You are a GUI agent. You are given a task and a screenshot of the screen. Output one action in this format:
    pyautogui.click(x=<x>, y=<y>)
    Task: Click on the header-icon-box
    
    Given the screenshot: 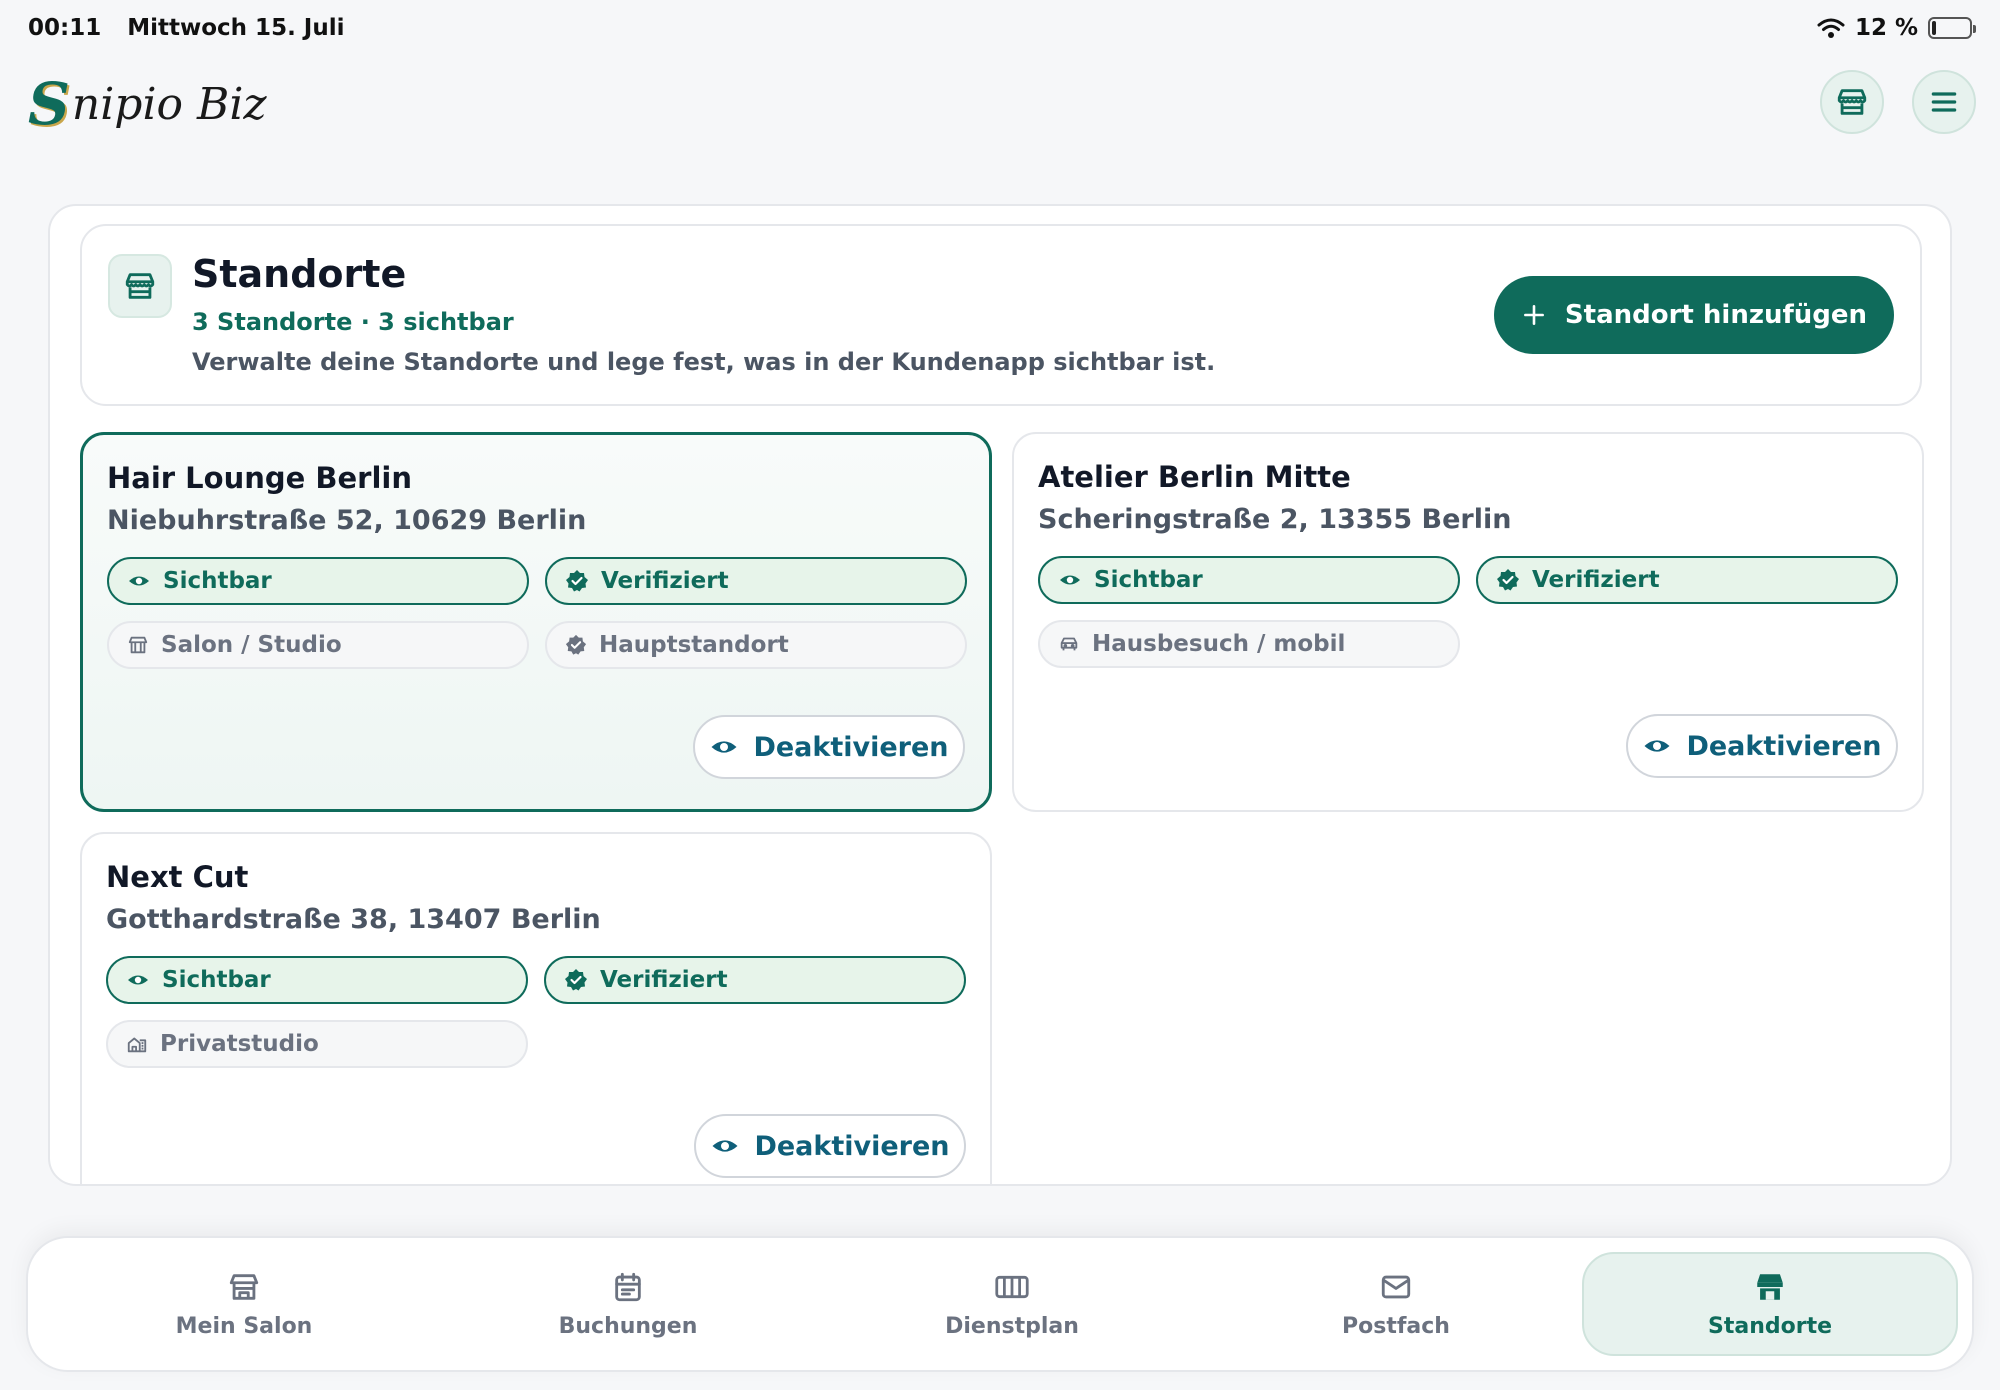 What is the action you would take?
    pyautogui.click(x=140, y=286)
    